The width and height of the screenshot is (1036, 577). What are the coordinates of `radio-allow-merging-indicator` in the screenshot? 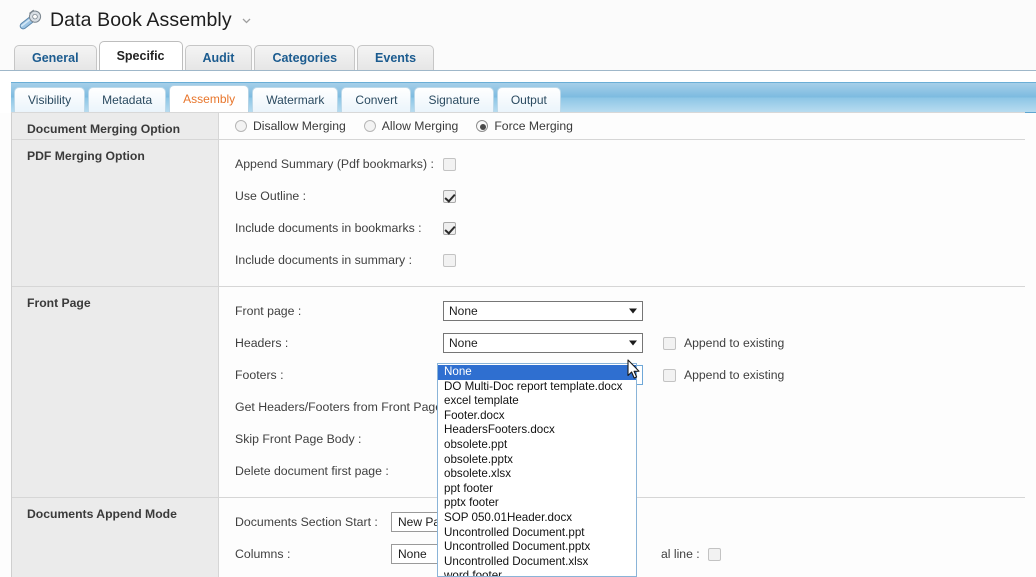 It's located at (369, 126).